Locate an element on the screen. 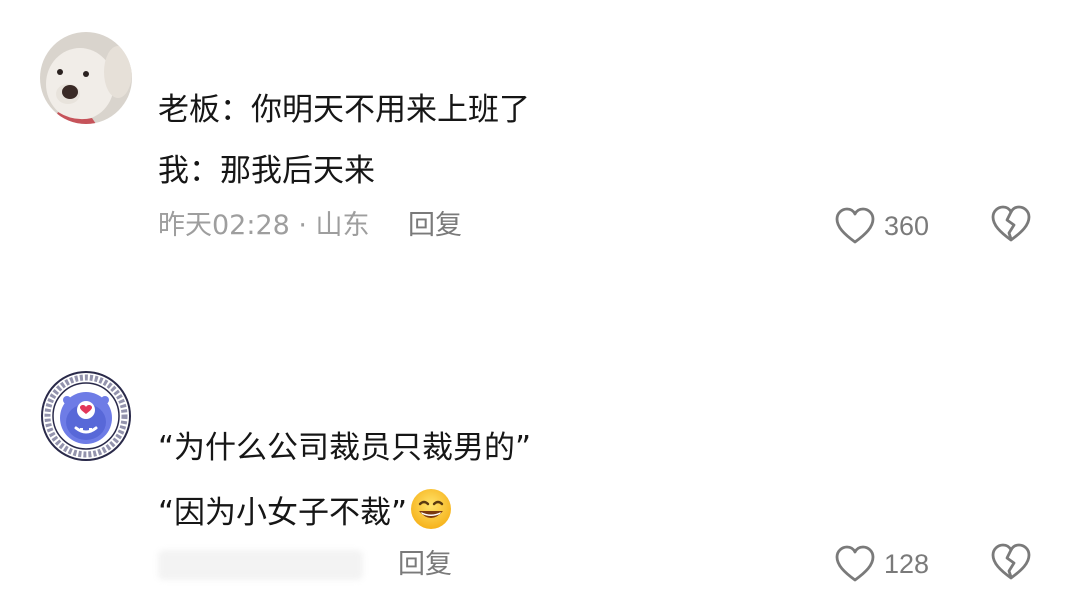 This screenshot has width=1079, height=615. like-button: 360 is located at coordinates (881, 226).